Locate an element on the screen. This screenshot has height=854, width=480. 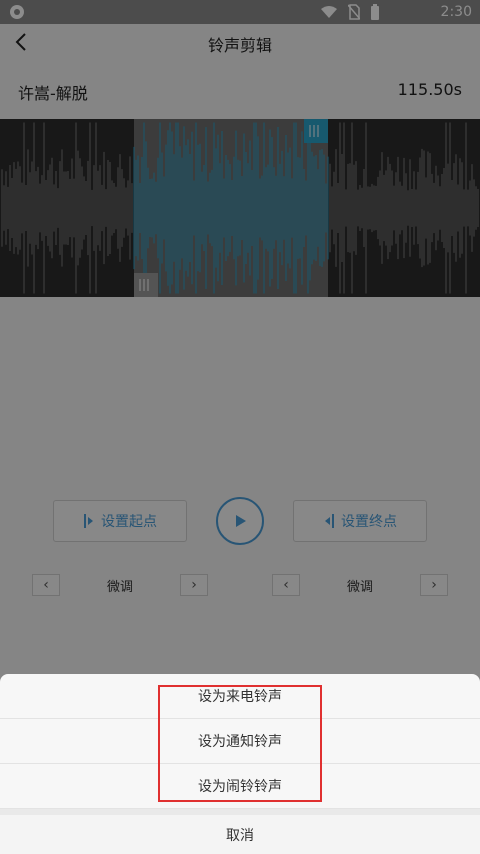
highlight-annotation is located at coordinates (240, 743).